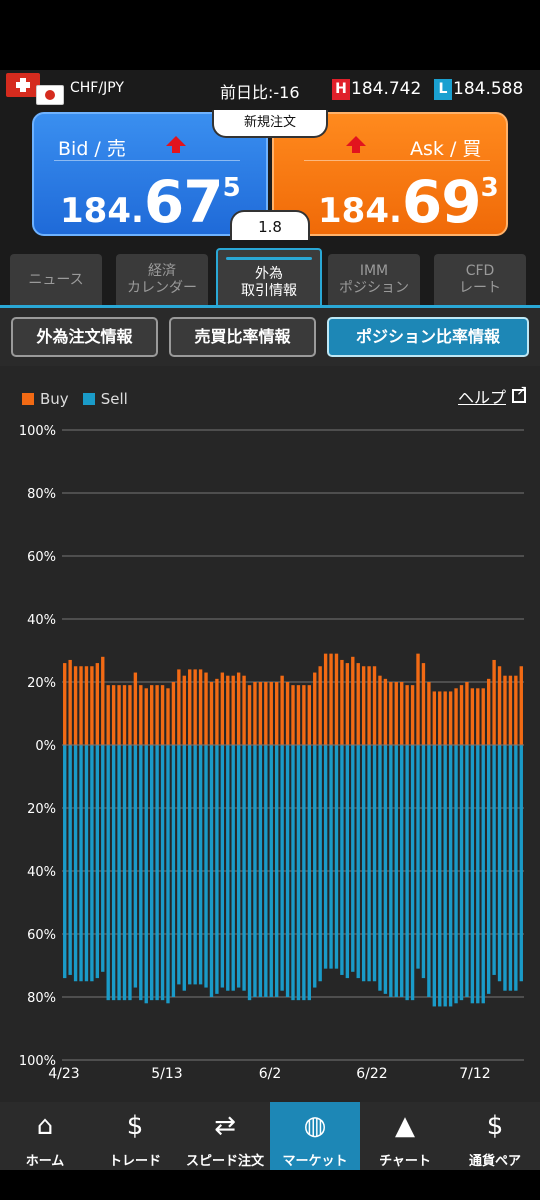 This screenshot has width=540, height=1200. What do you see at coordinates (102, 211) in the screenshot?
I see `bid-price-prefix: 184.` at bounding box center [102, 211].